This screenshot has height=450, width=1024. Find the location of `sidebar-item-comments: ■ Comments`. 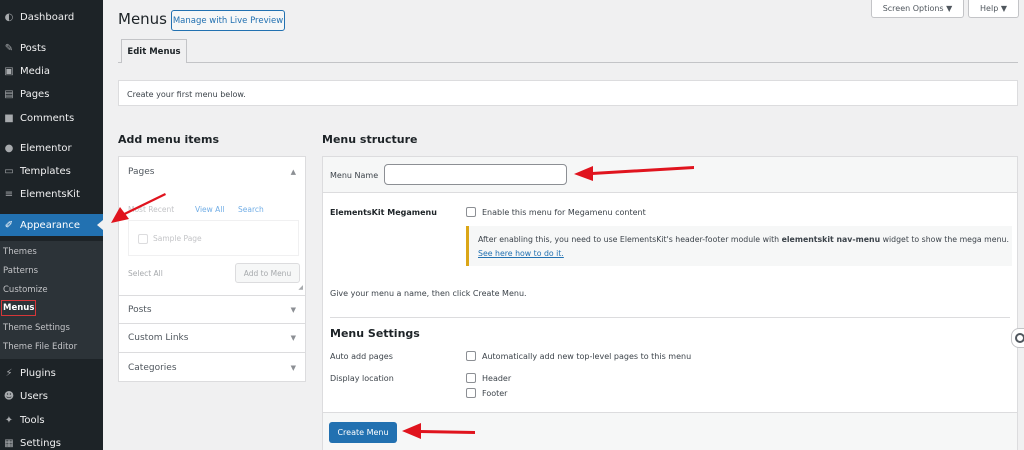

sidebar-item-comments: ■ Comments is located at coordinates (51, 118).